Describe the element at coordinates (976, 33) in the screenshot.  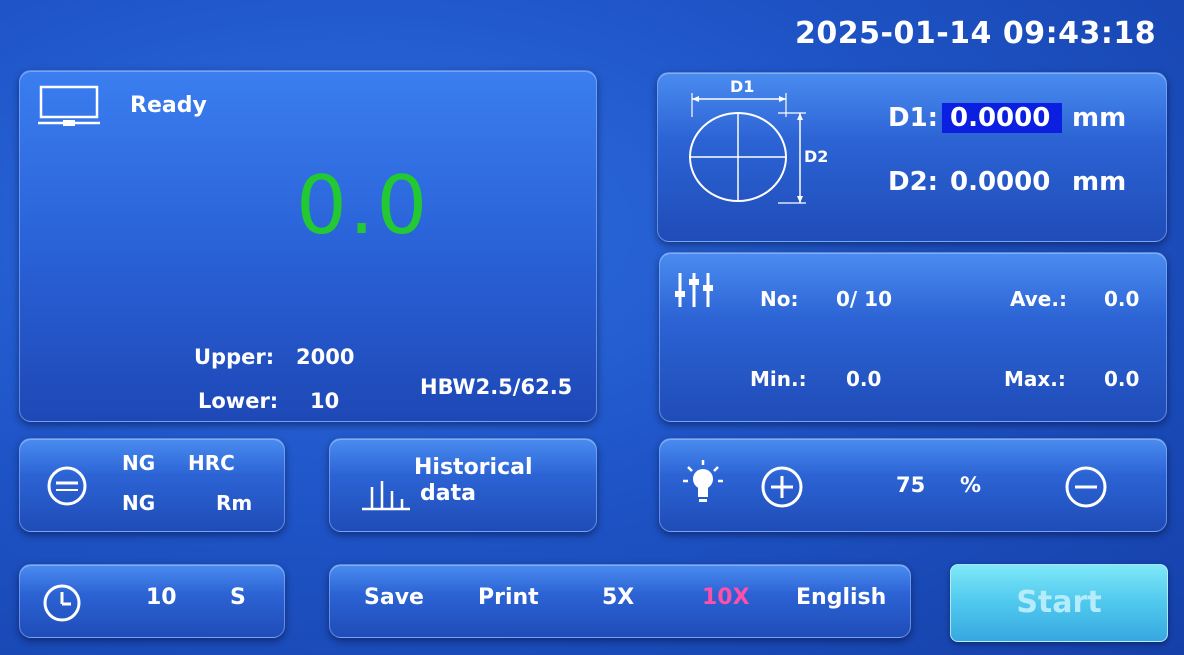
I see `datetime-display: 2025-01-14 09:43:18` at that location.